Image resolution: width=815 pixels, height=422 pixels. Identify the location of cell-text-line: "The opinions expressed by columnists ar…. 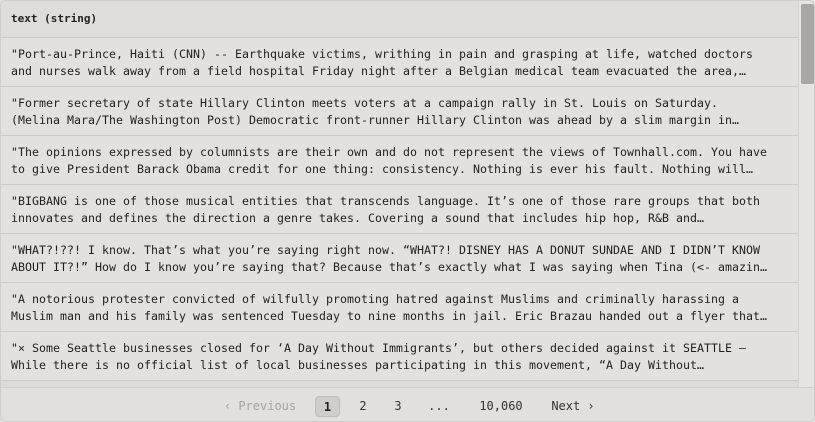
(389, 152).